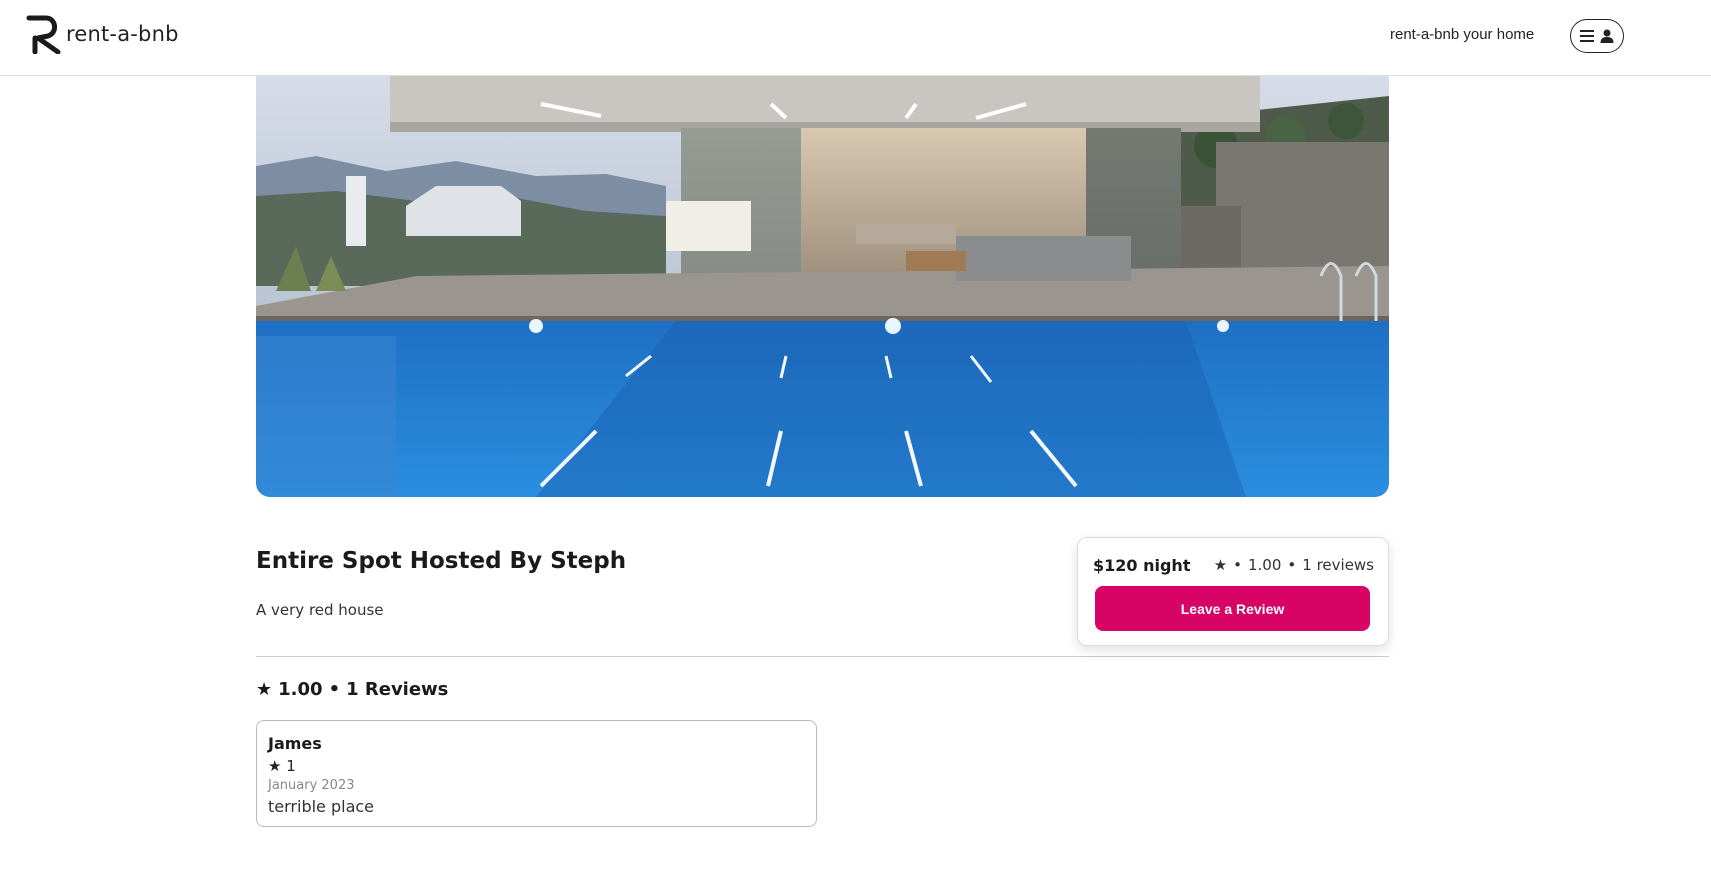 This screenshot has height=888, width=1711. Describe the element at coordinates (855, 38) in the screenshot. I see `site-header: rent-a-bnb rent-a-bnb your home` at that location.